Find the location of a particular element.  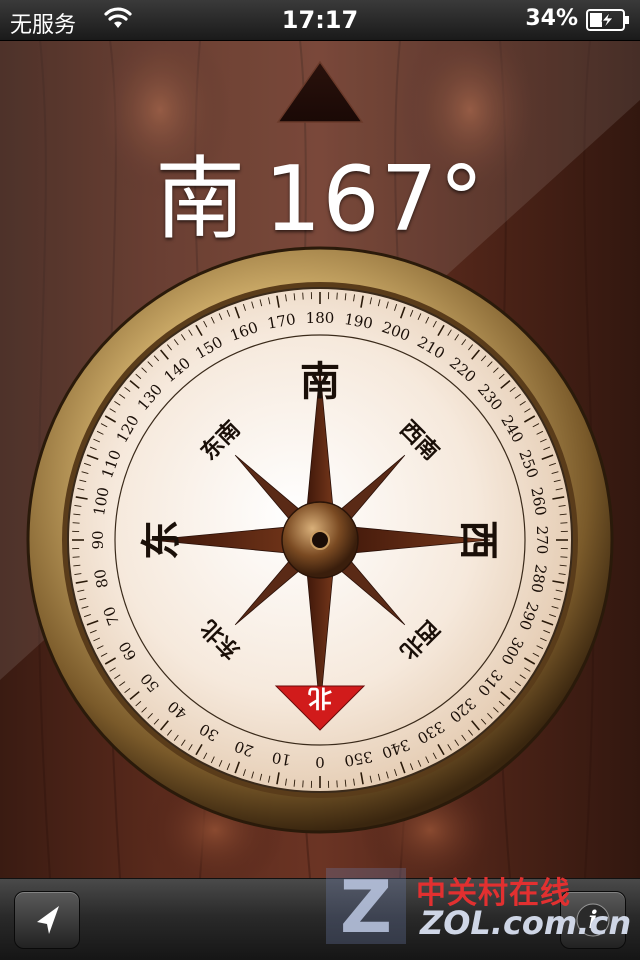

locate-button is located at coordinates (47, 920).